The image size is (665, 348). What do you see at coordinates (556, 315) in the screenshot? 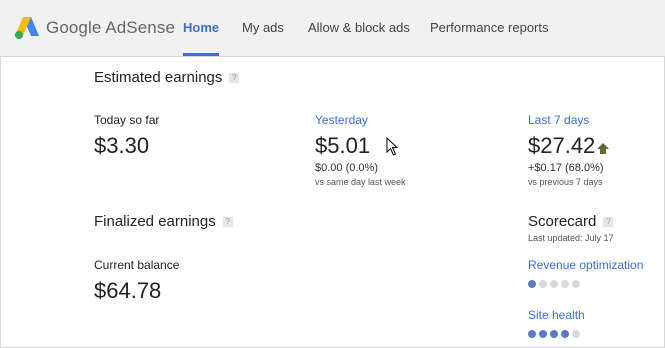
I see `site-health-link: Site health` at bounding box center [556, 315].